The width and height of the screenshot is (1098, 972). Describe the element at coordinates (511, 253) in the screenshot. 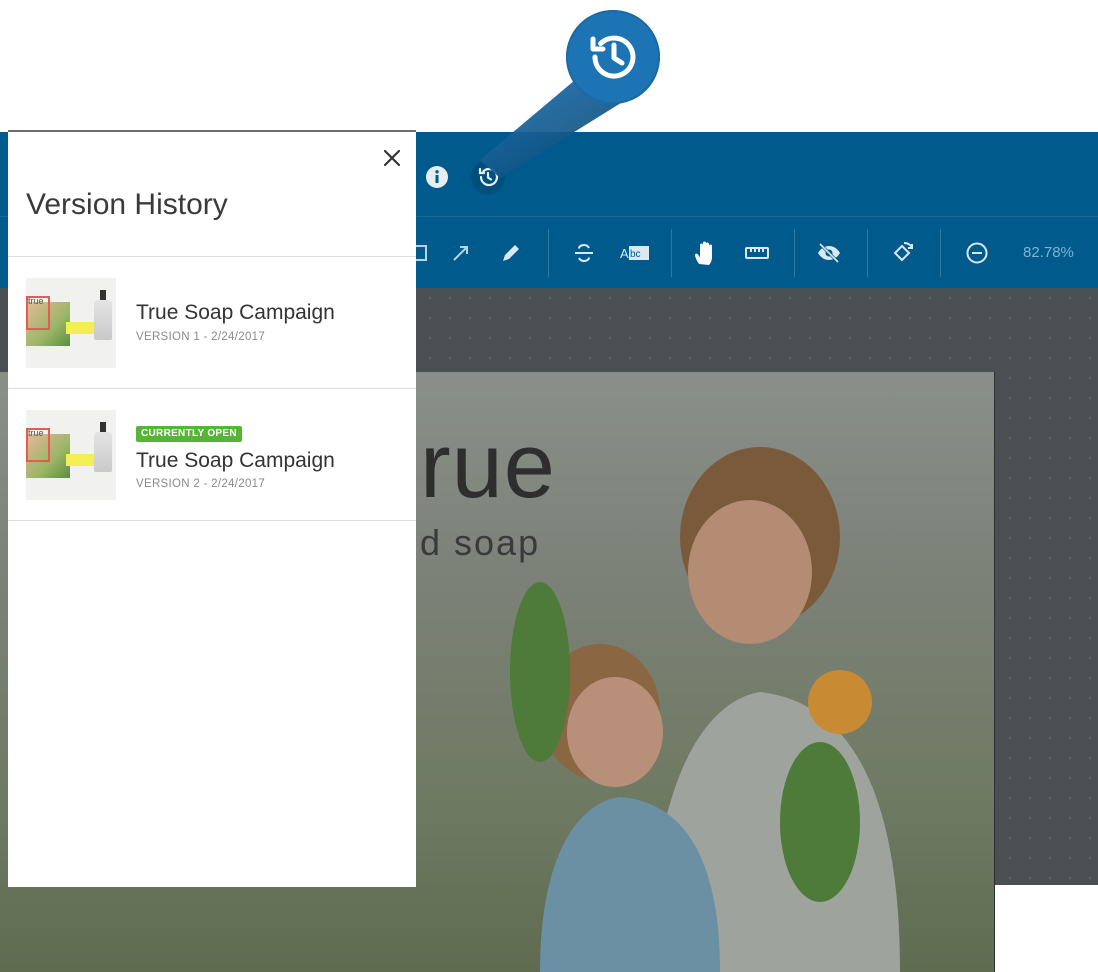

I see `pencil-icon` at that location.